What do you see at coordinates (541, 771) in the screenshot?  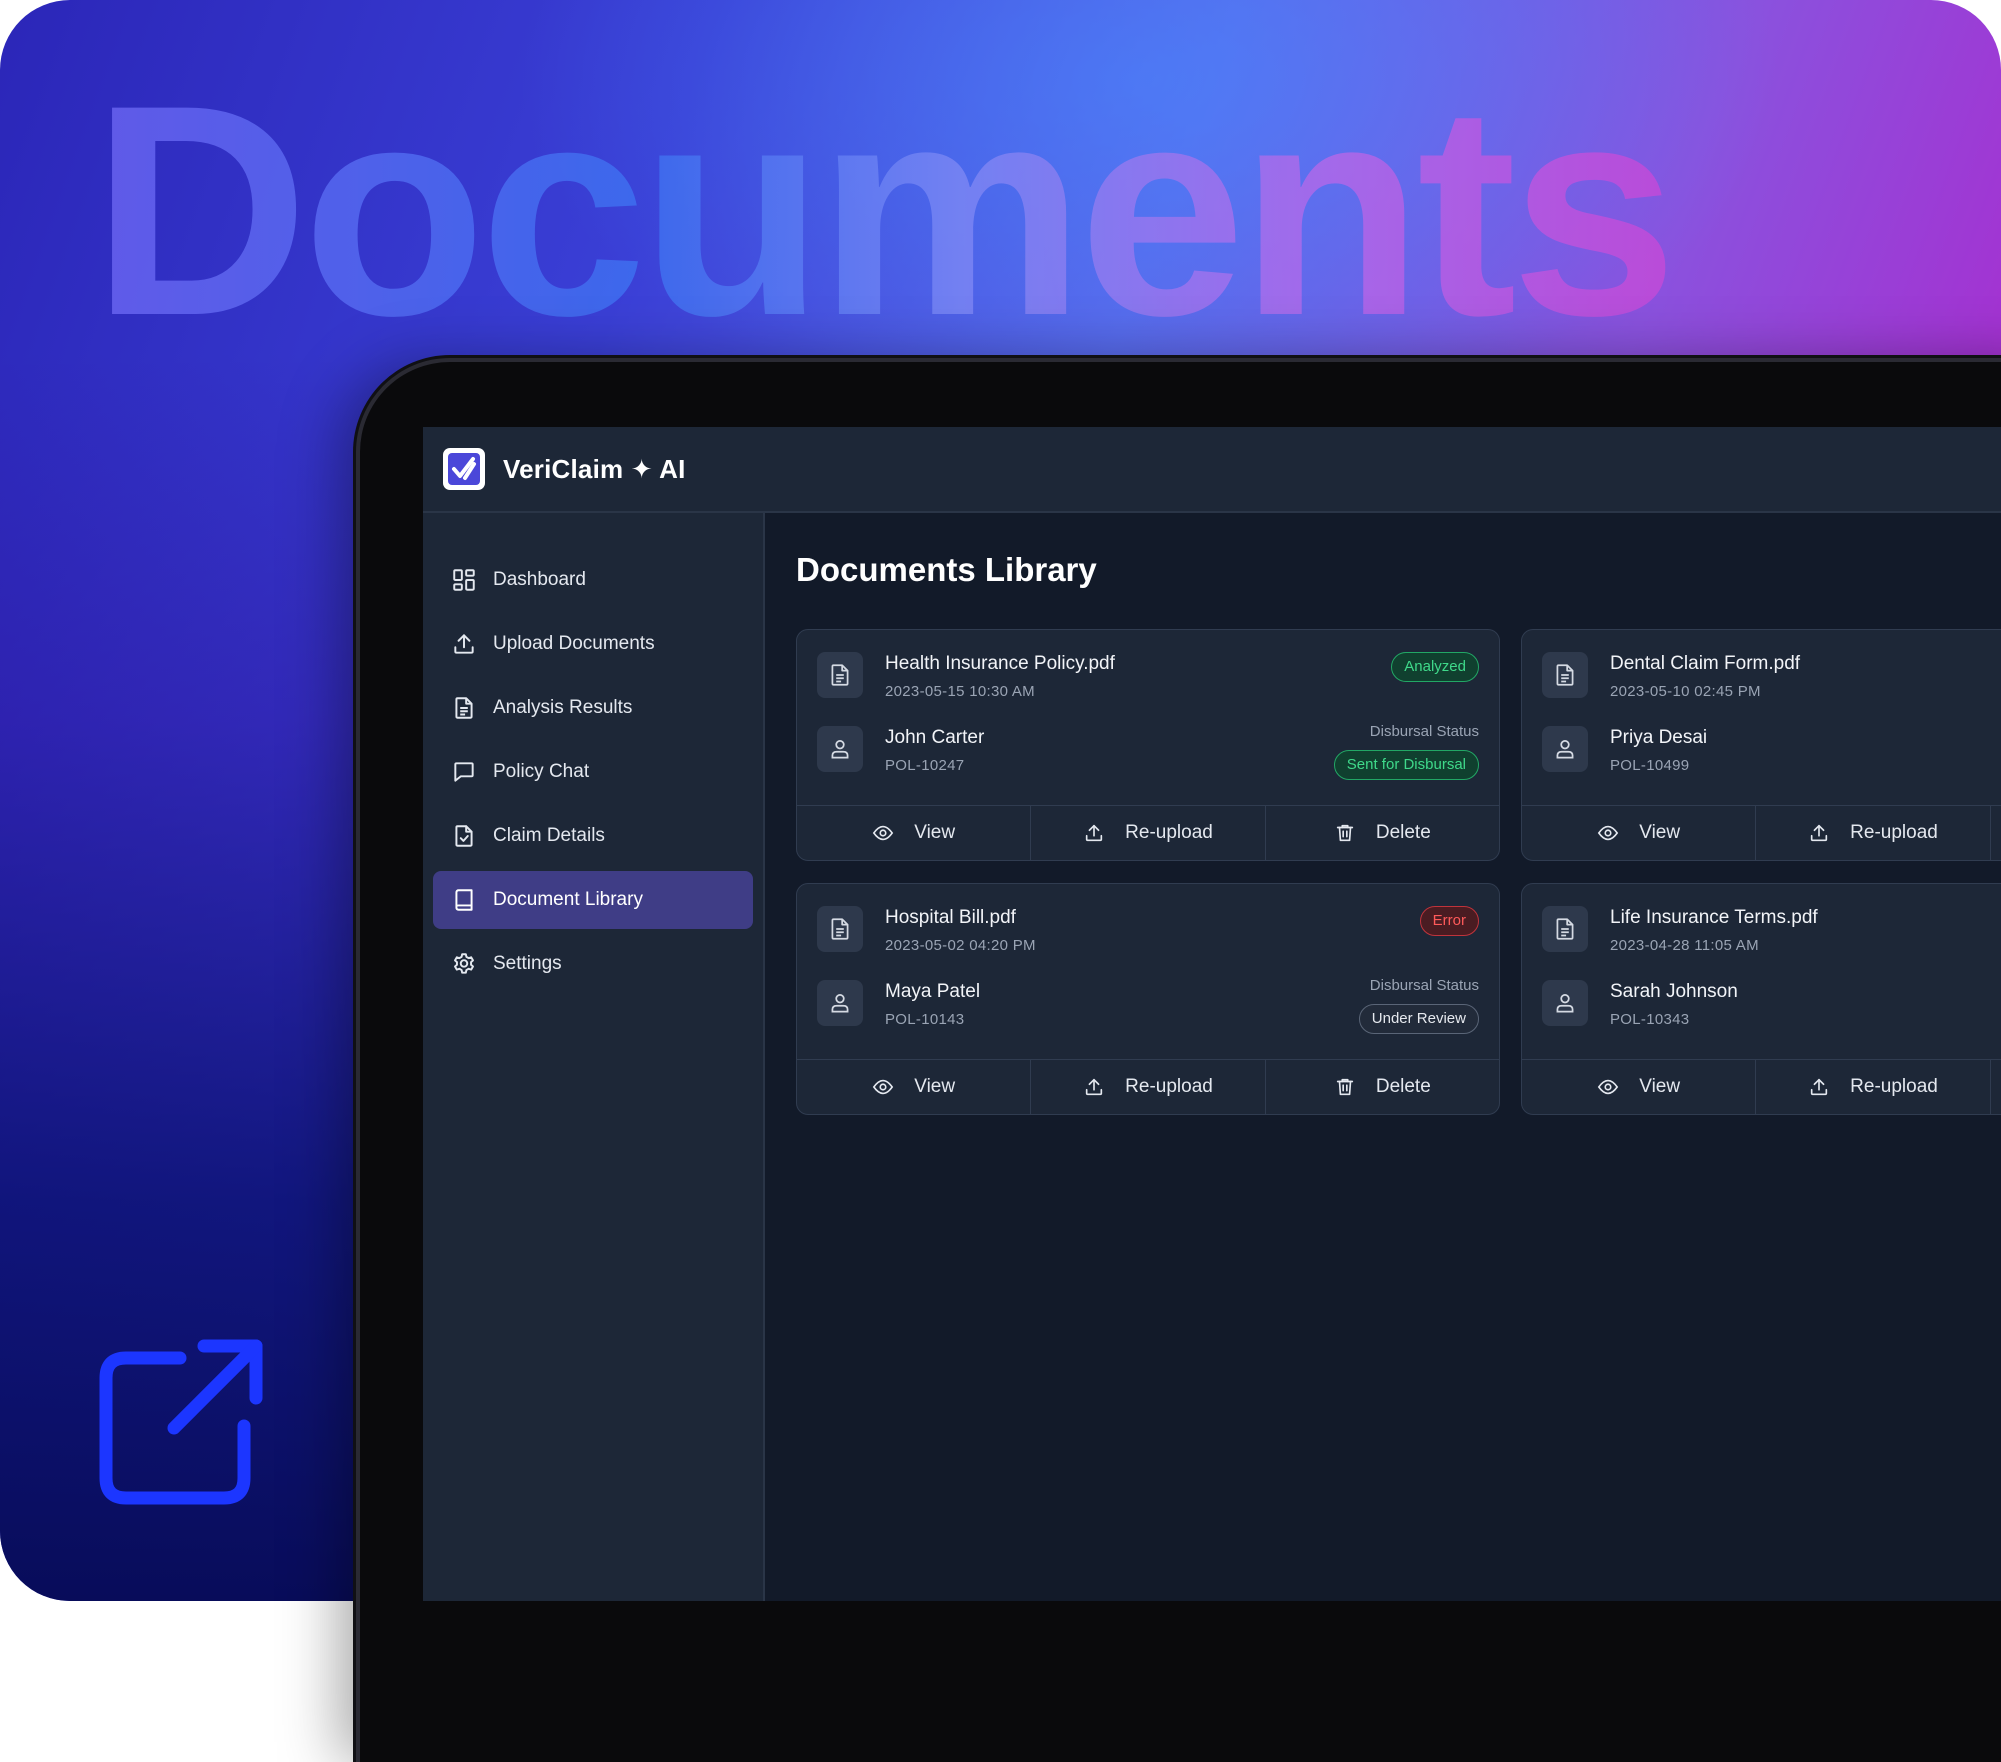 I see `sidebar-item-label: Policy Chat` at bounding box center [541, 771].